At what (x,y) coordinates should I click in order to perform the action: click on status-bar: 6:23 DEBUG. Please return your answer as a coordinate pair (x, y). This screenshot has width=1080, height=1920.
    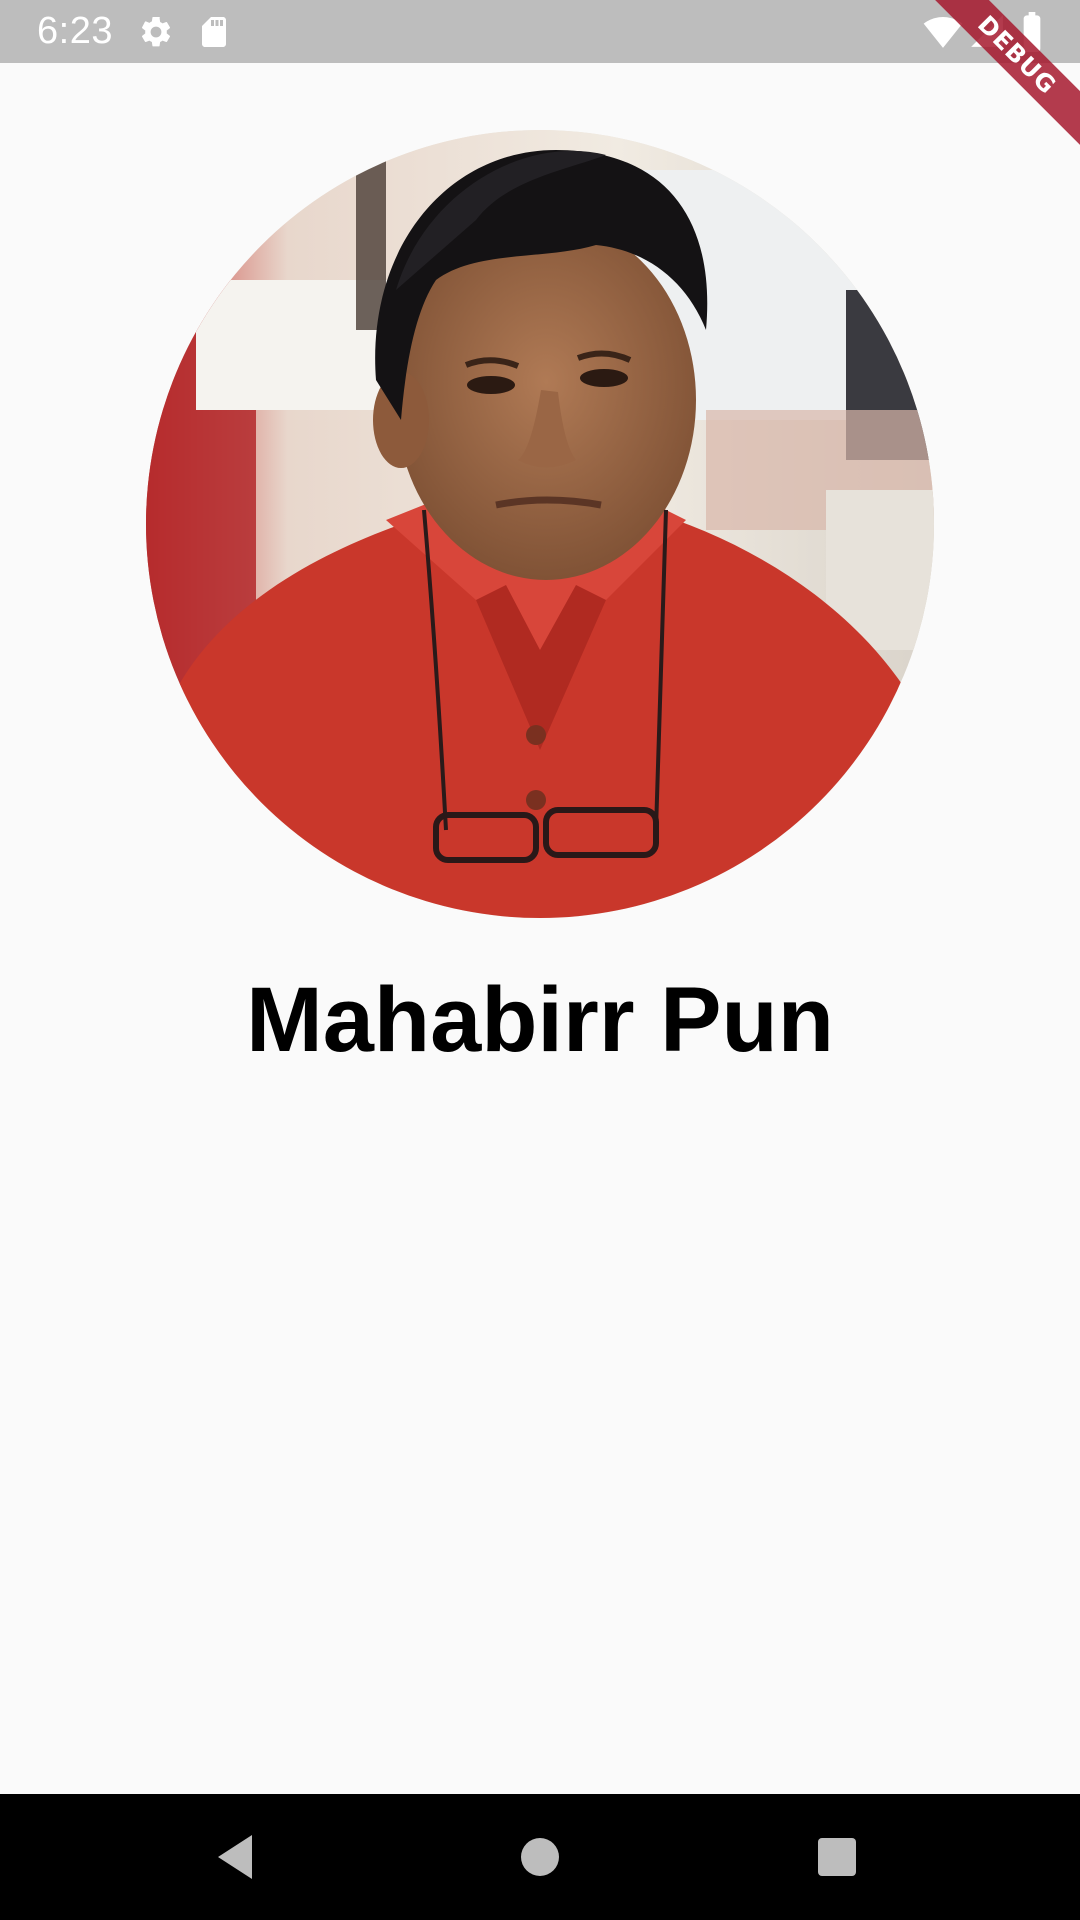
    Looking at the image, I should click on (540, 75).